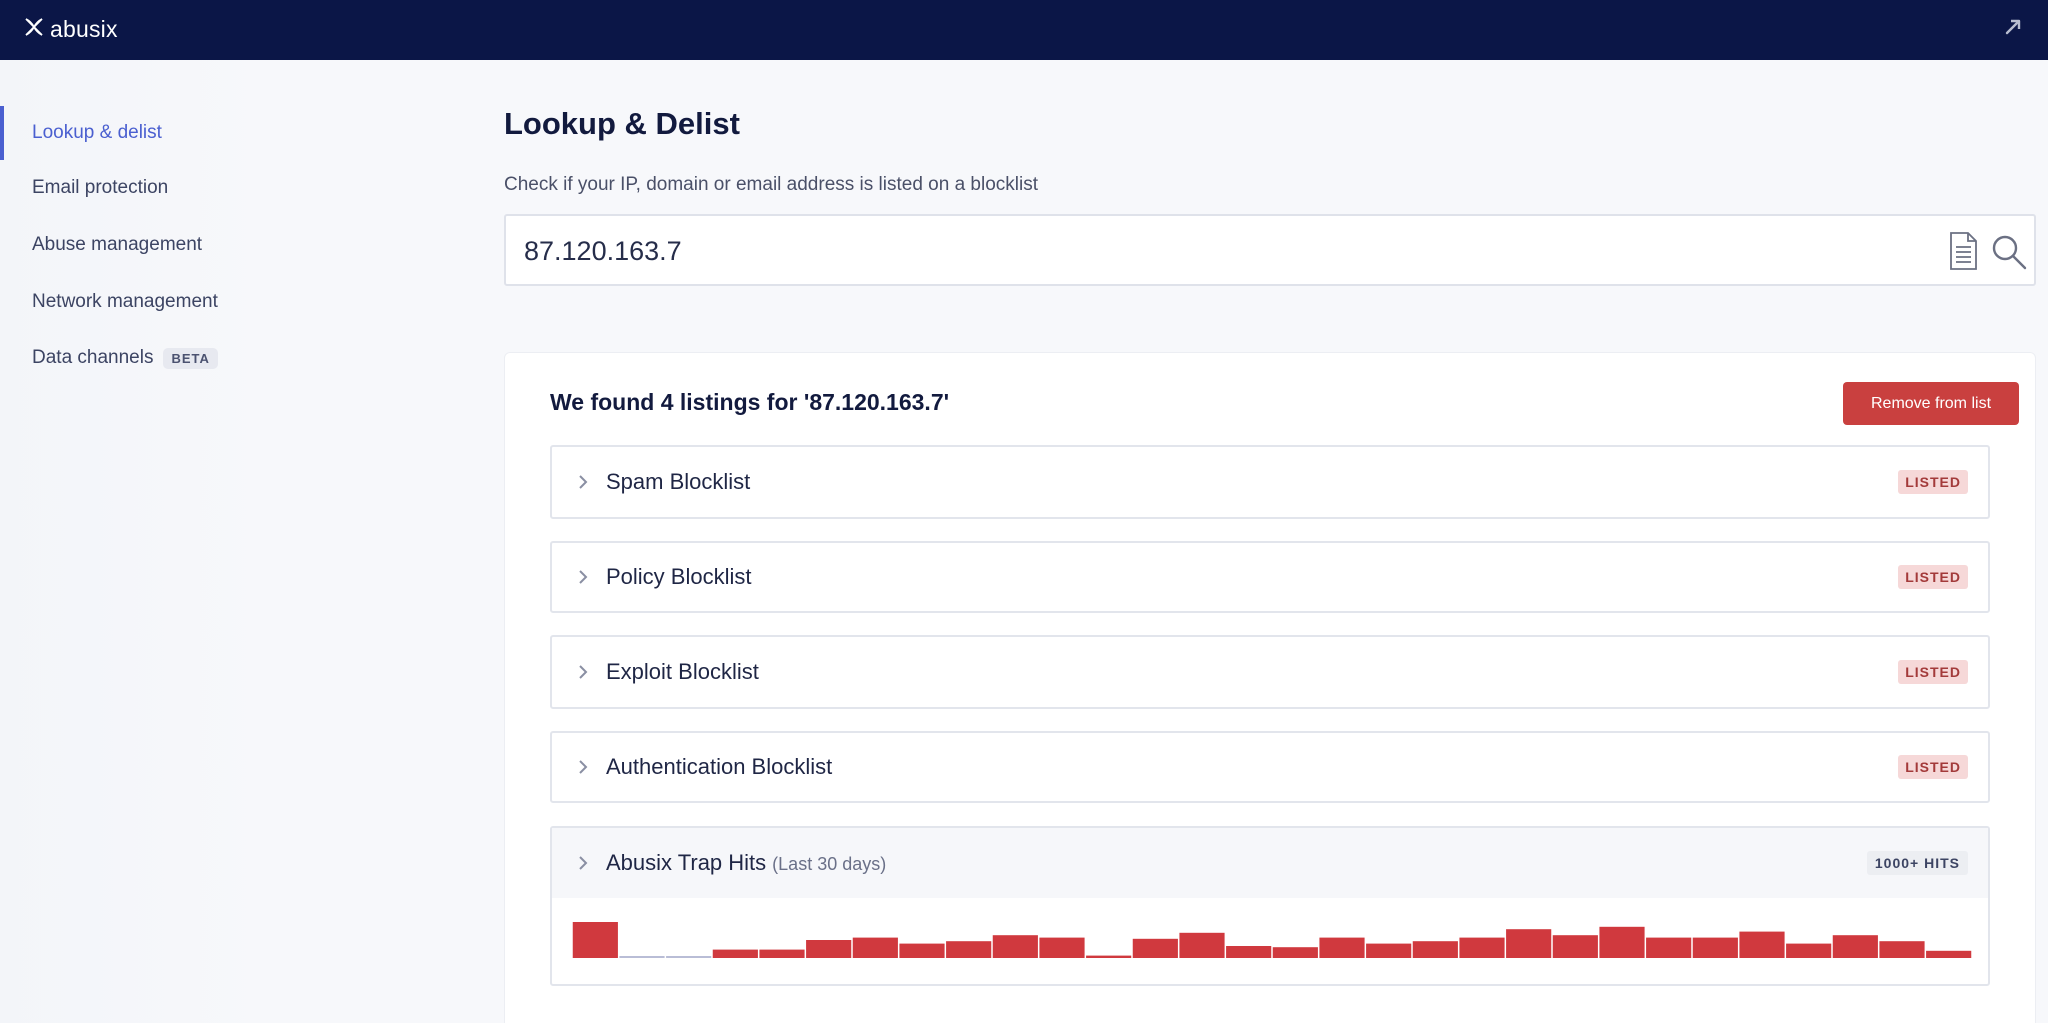 This screenshot has width=2048, height=1023. What do you see at coordinates (622, 123) in the screenshot?
I see `page-title: Lookup & Delist` at bounding box center [622, 123].